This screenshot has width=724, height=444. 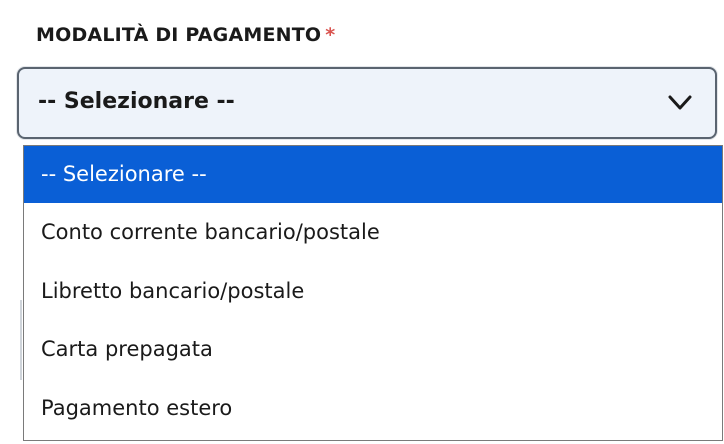 I want to click on option-pagamento-estero: Pagamento estero, so click(x=373, y=408).